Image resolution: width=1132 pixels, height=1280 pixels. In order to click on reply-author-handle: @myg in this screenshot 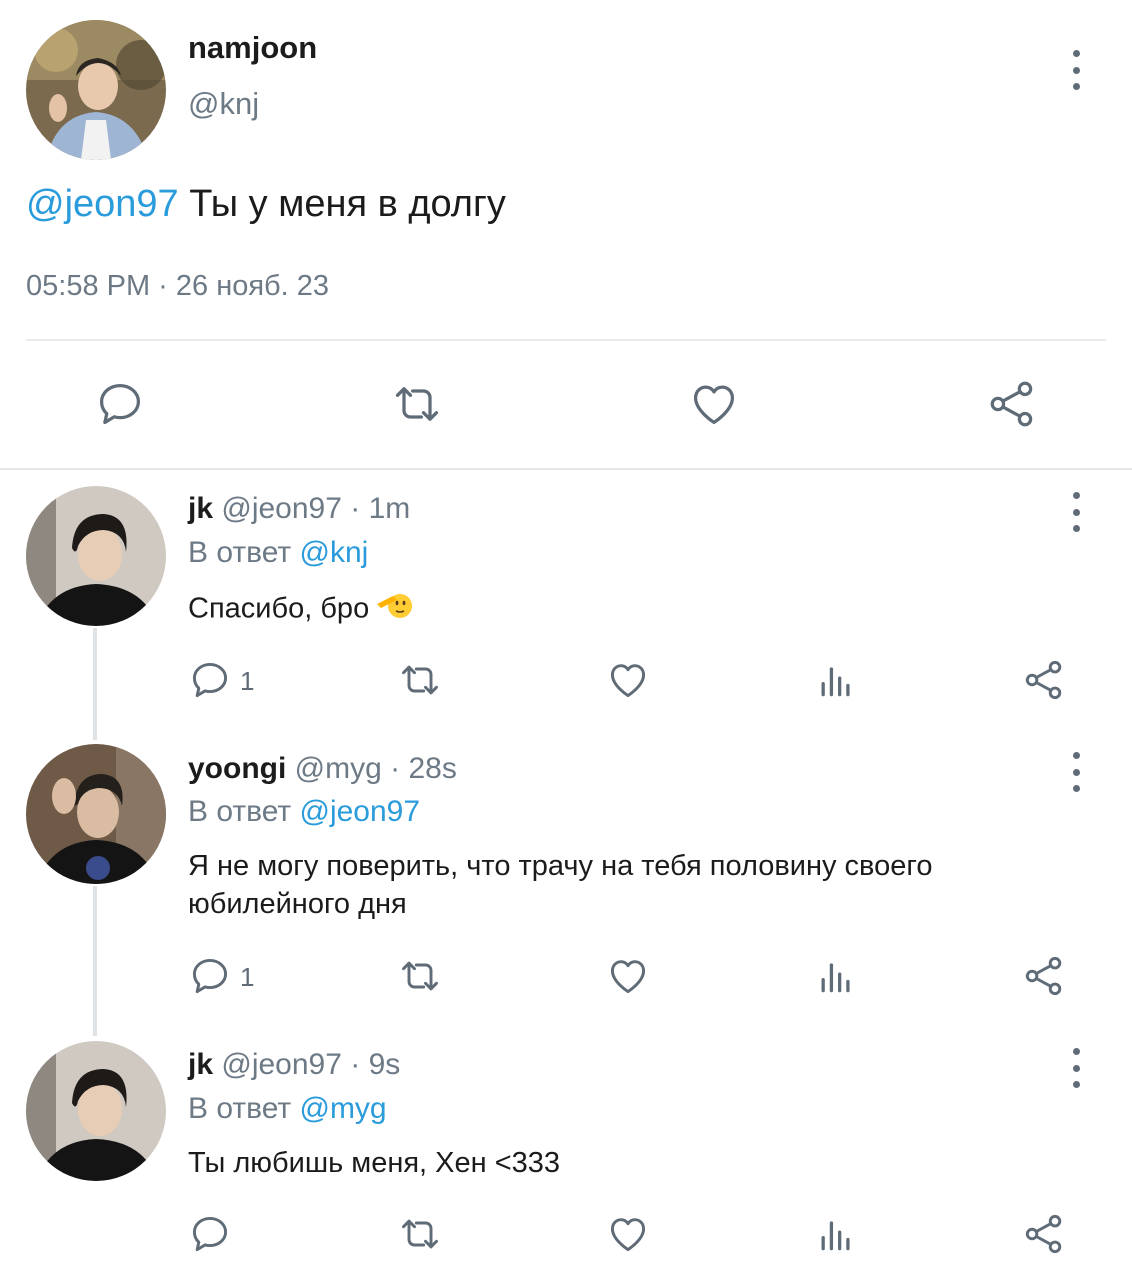, I will do `click(338, 768)`.